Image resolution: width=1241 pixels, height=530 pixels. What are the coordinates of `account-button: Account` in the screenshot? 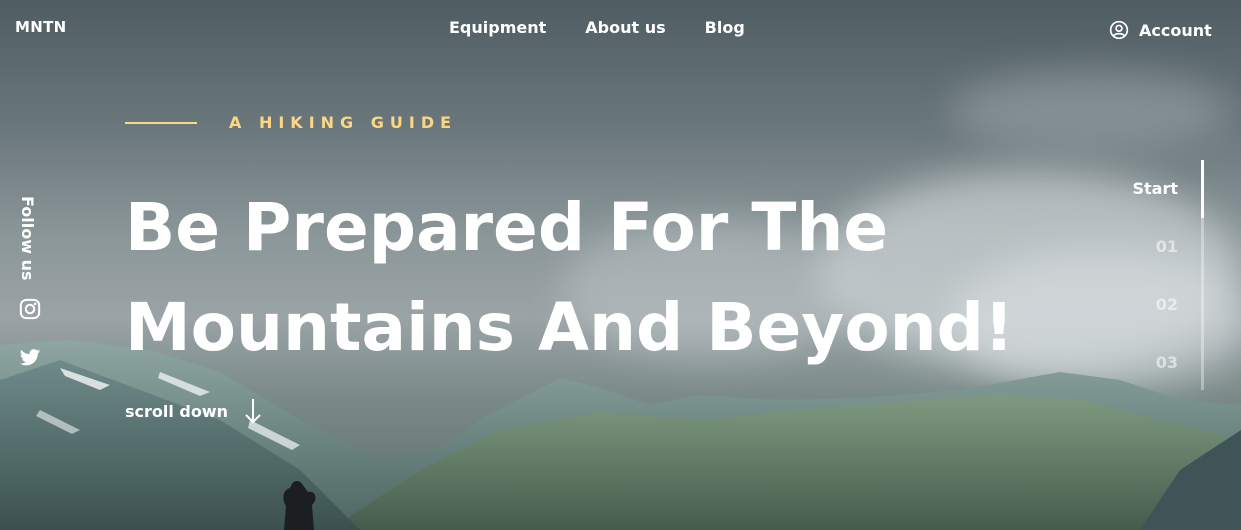 It's located at (1160, 30).